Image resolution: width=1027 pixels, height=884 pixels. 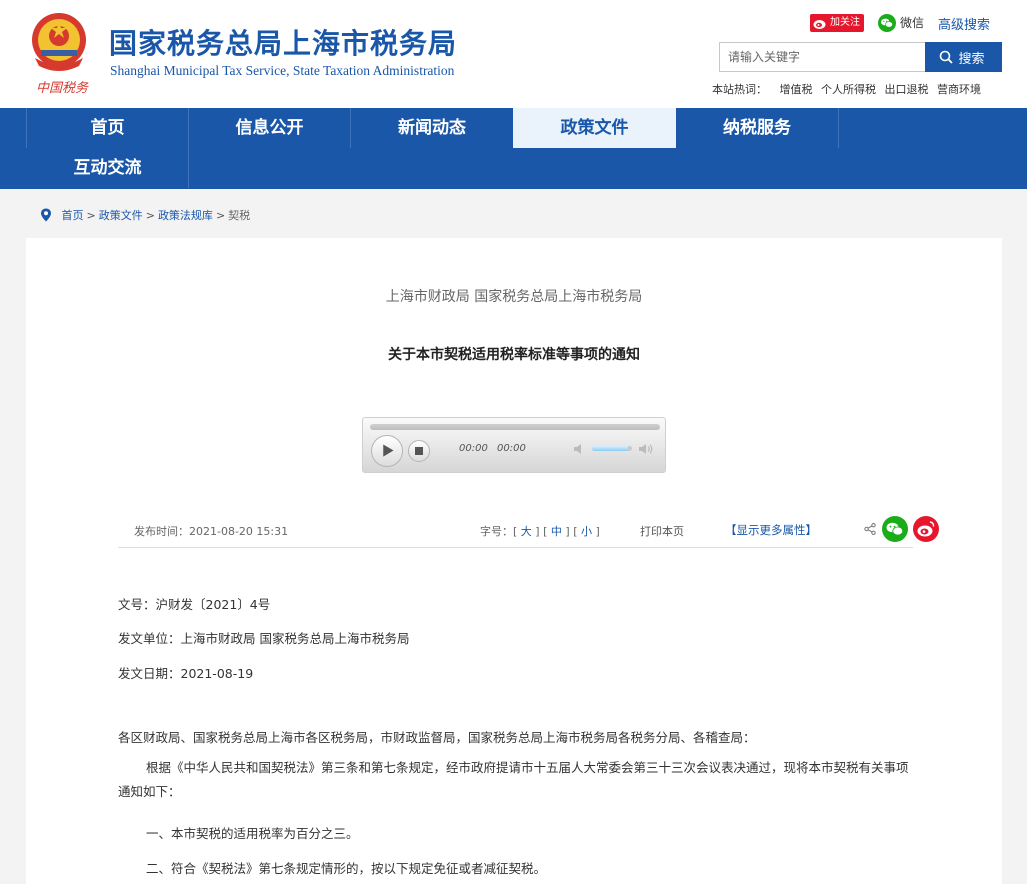 I want to click on wechat-icon, so click(x=887, y=23).